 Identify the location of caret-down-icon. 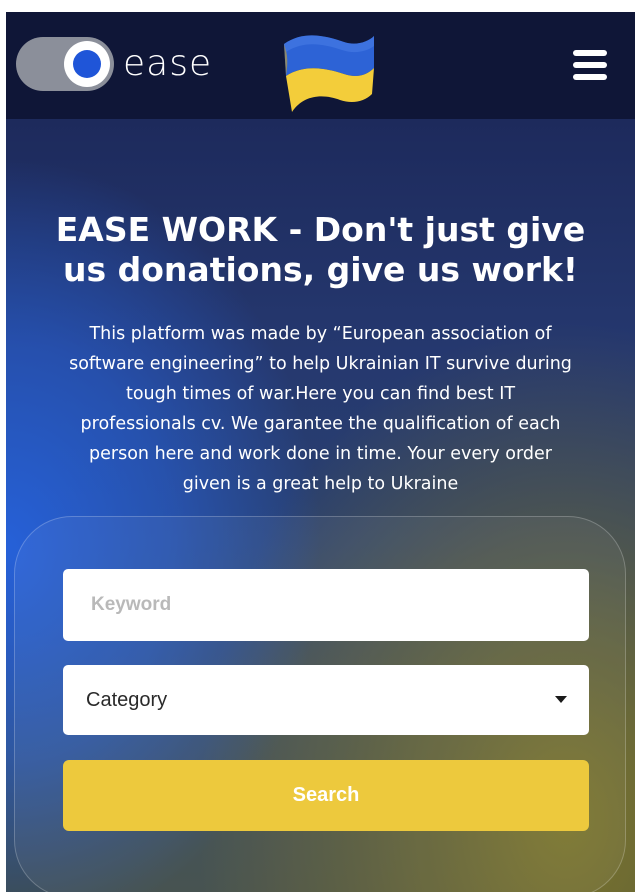
(561, 699).